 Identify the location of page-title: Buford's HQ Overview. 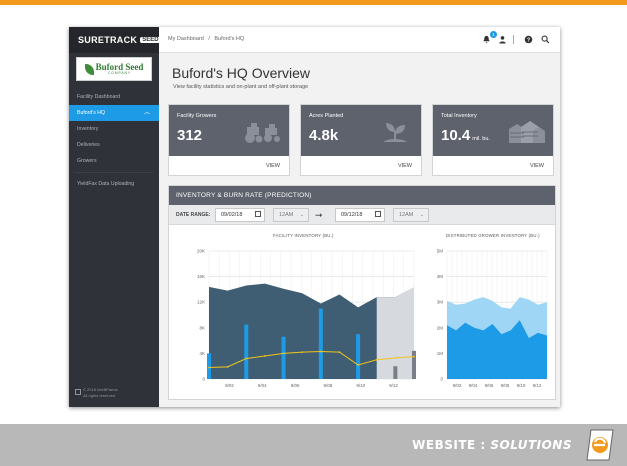
(241, 73).